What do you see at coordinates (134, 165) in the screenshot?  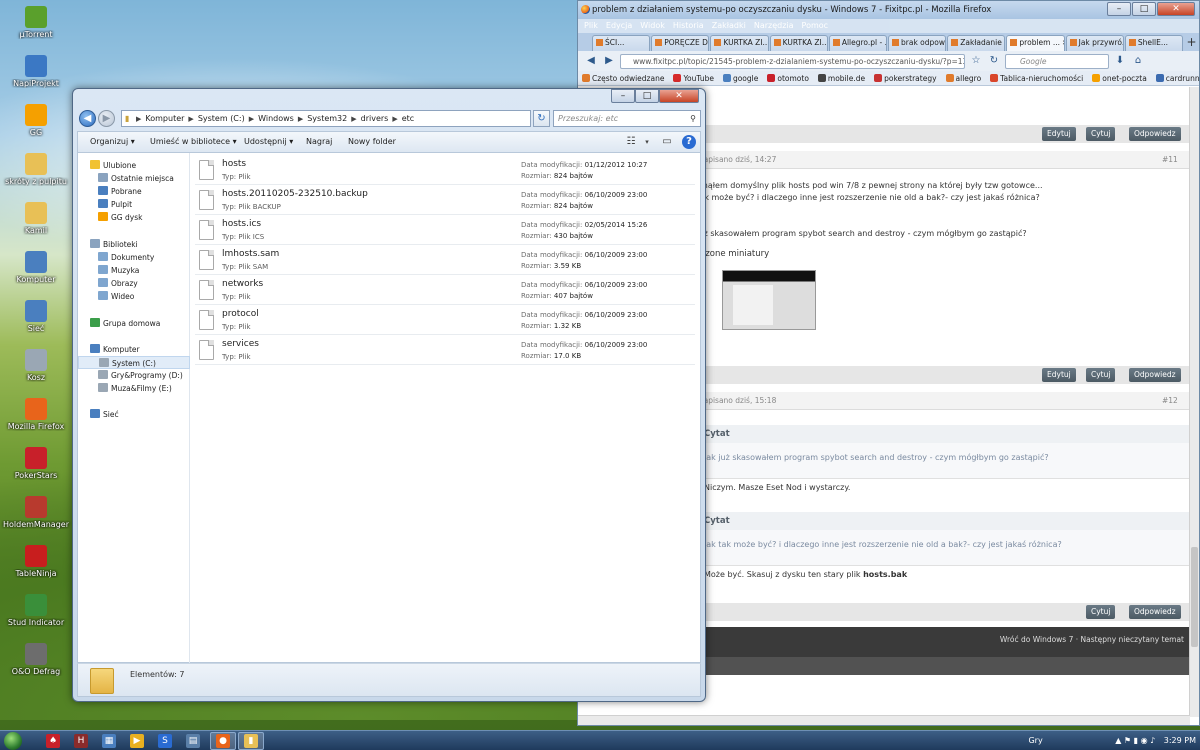 I see `nav-header: Ulubione` at bounding box center [134, 165].